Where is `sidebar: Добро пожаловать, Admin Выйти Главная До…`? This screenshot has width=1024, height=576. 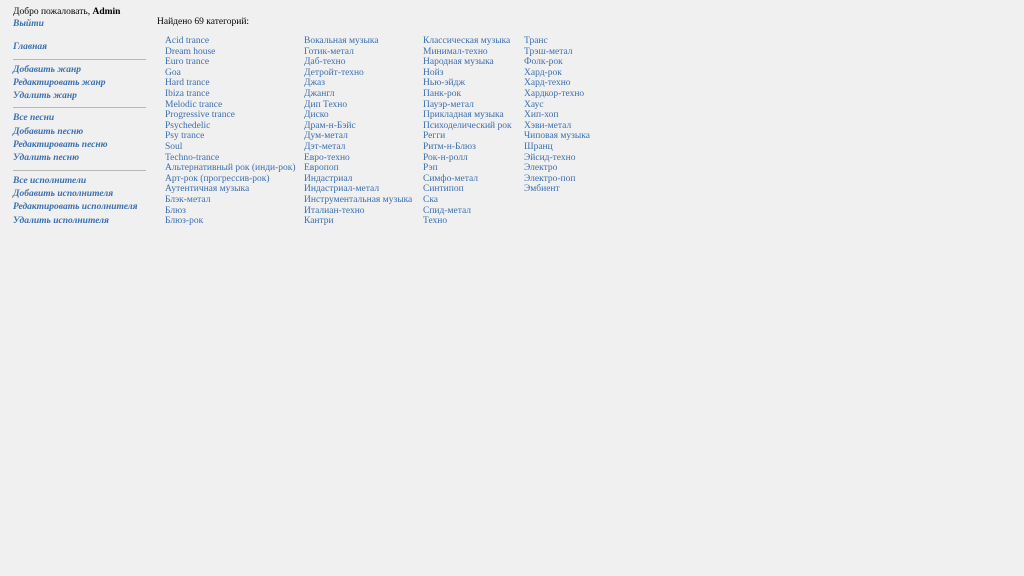
sidebar: Добро пожаловать, Admin Выйти Главная До… is located at coordinates (79, 117).